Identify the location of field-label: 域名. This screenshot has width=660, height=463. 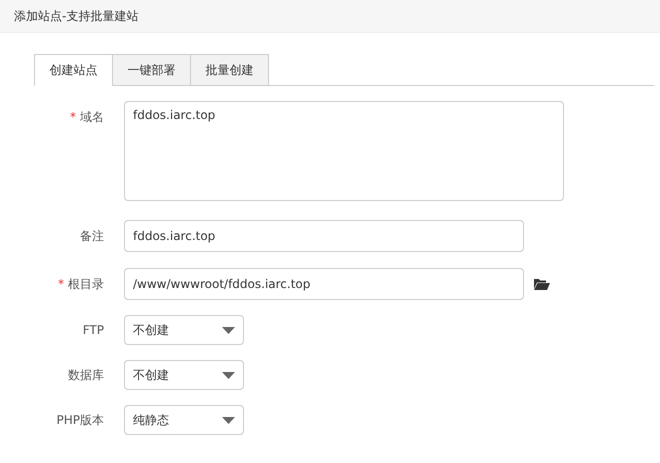
(92, 117).